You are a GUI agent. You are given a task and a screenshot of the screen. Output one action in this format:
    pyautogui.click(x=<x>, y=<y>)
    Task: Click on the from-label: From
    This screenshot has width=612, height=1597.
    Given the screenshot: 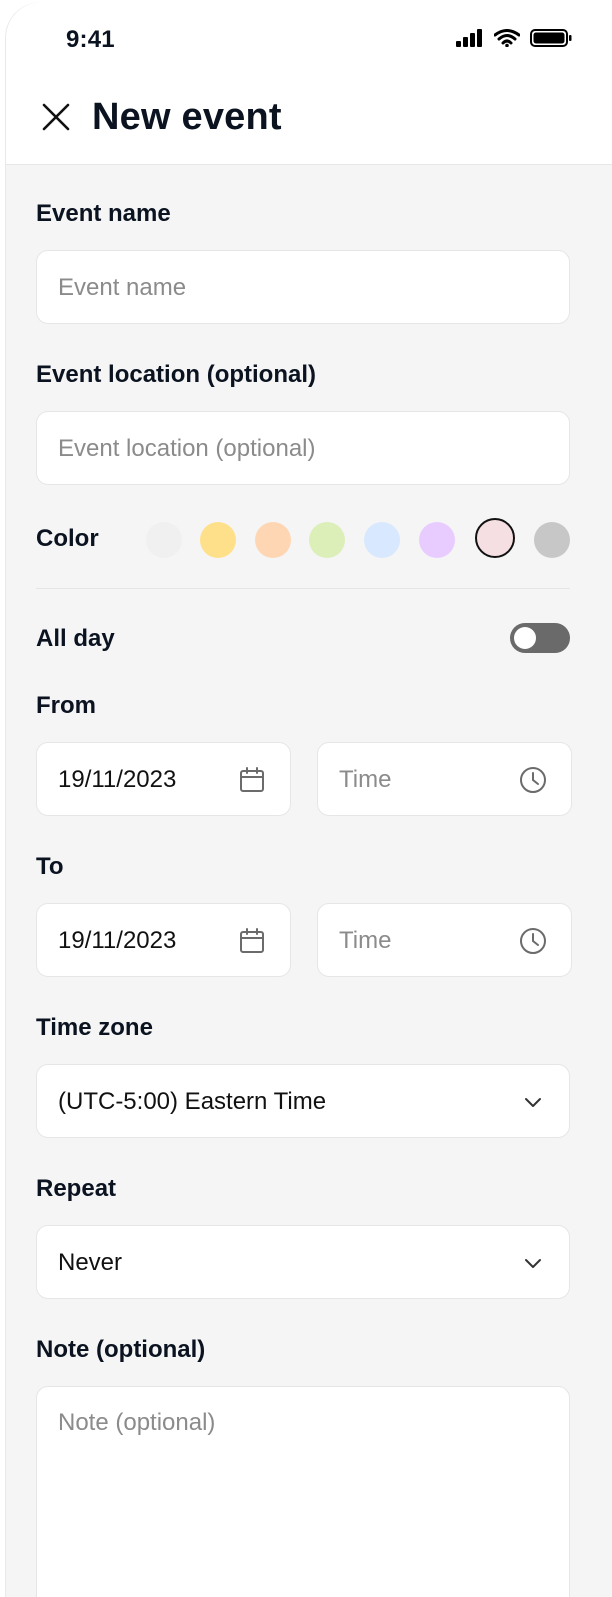 What is the action you would take?
    pyautogui.click(x=66, y=705)
    